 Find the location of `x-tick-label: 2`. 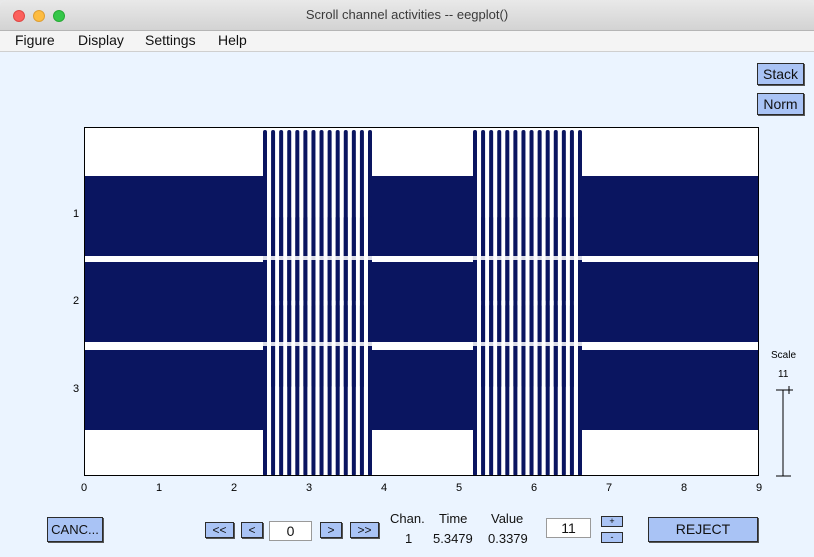

x-tick-label: 2 is located at coordinates (234, 488).